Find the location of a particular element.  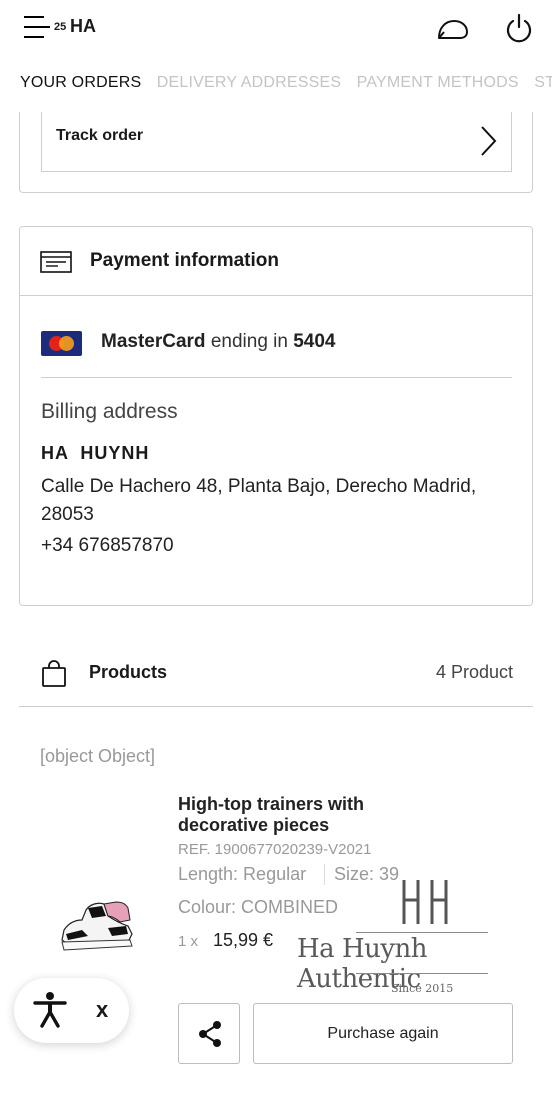

chat-icon is located at coordinates (453, 29).